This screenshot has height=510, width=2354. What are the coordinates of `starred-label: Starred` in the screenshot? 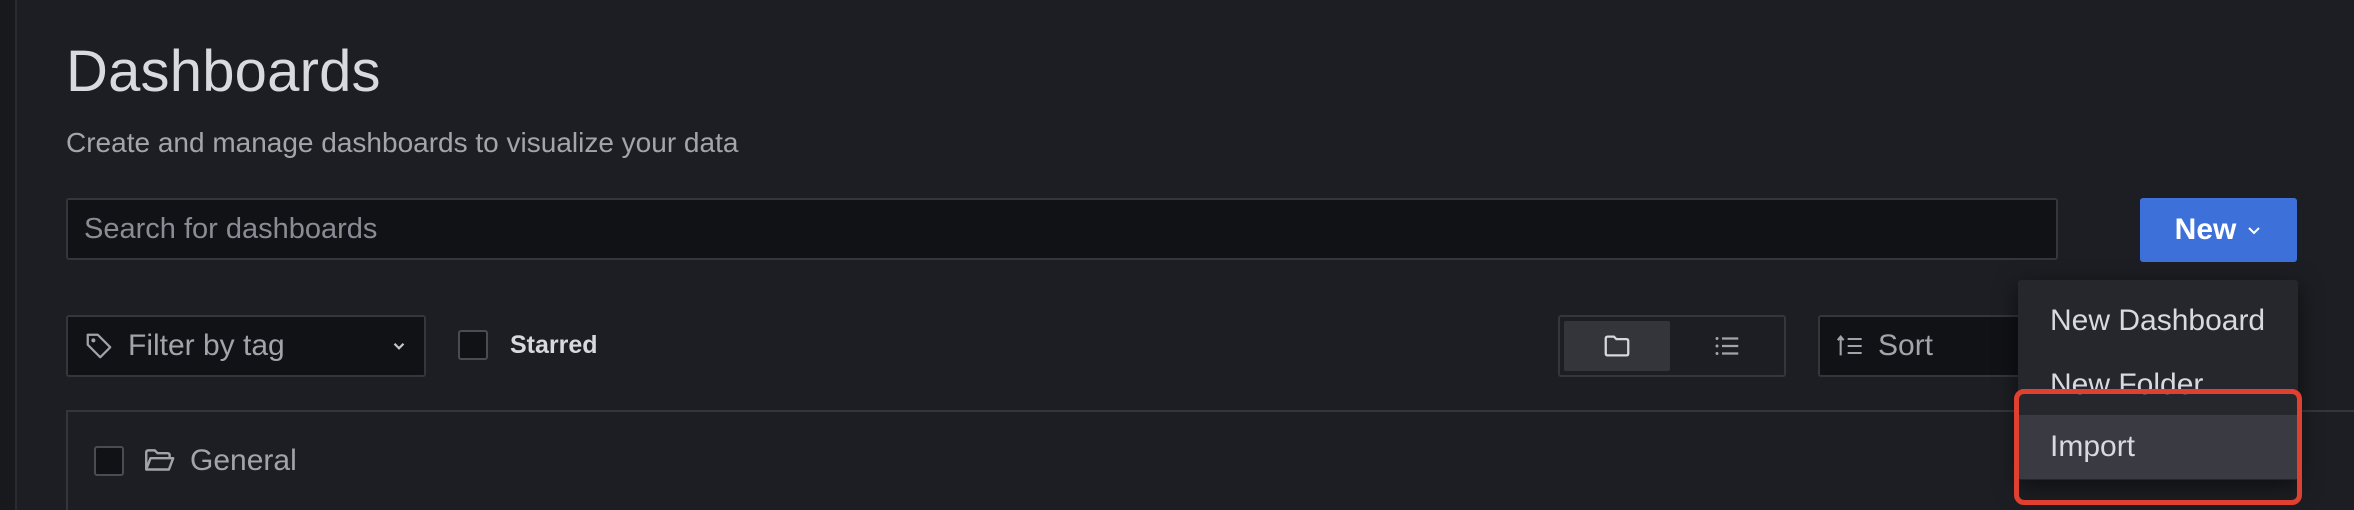 It's located at (554, 344).